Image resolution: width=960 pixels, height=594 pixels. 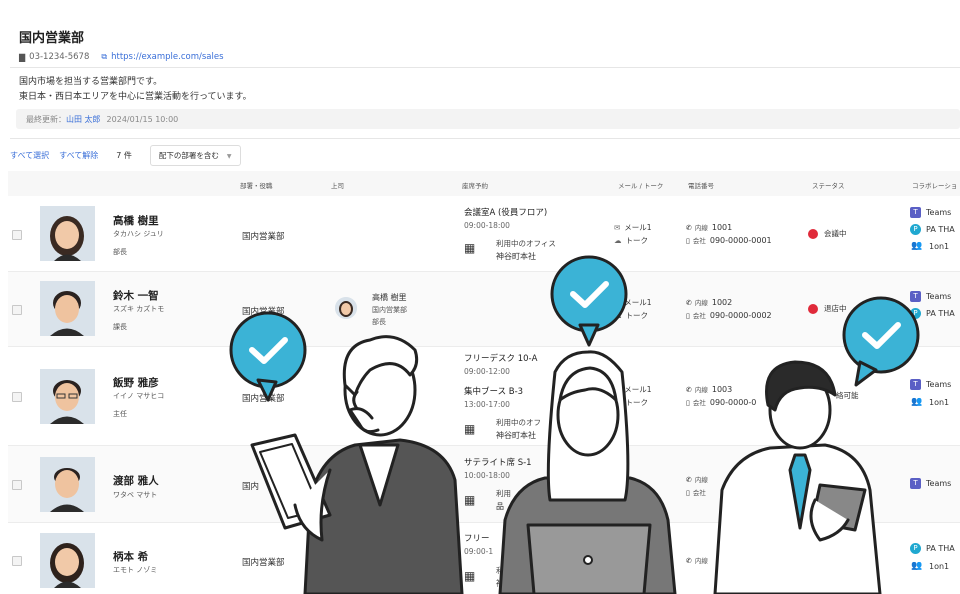 I want to click on employee-name: 渡部 雅人, so click(x=136, y=480).